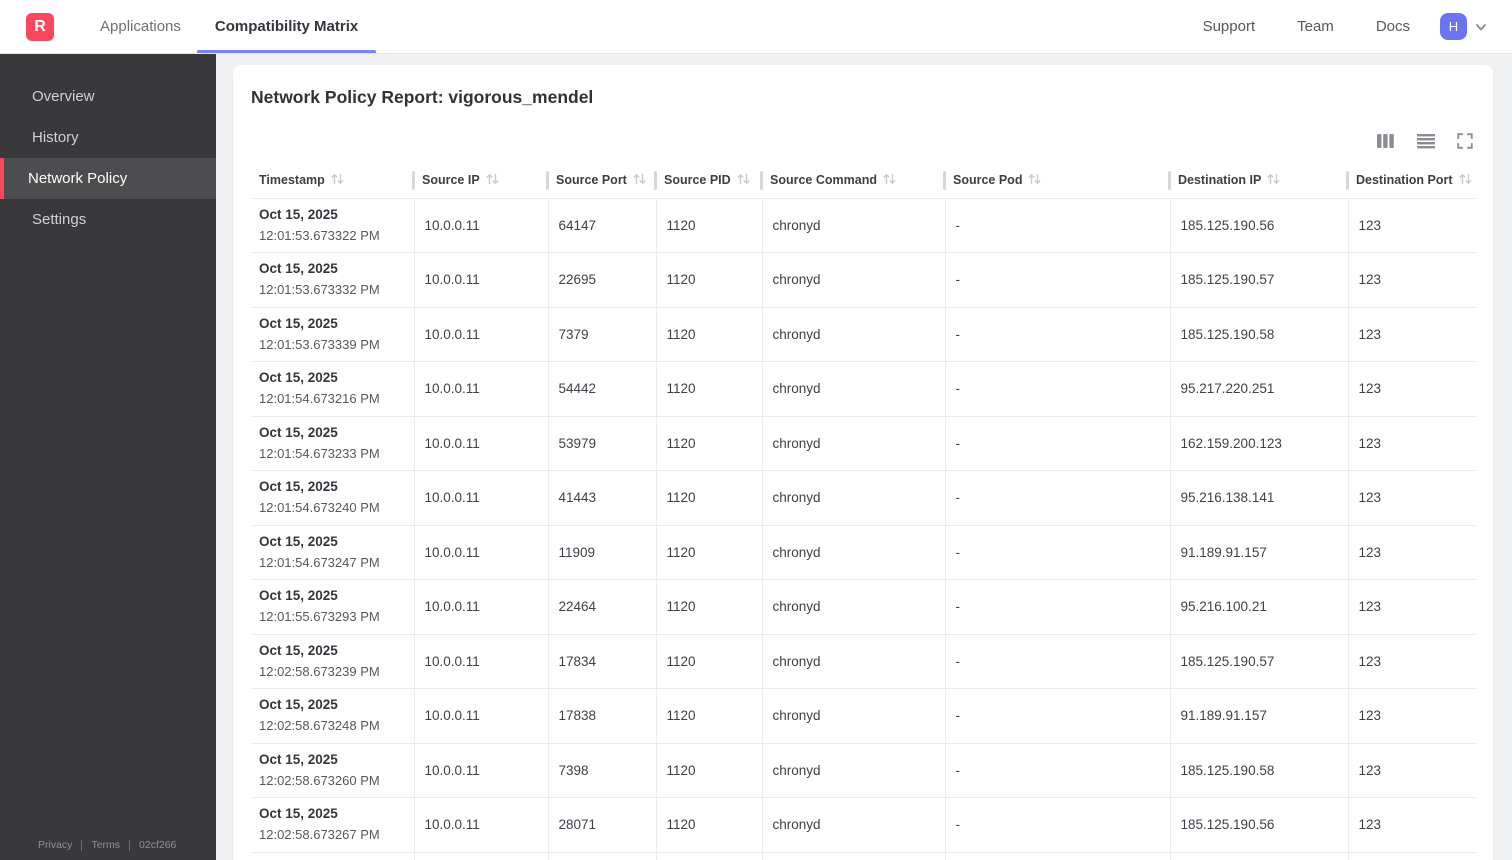  Describe the element at coordinates (40, 26) in the screenshot. I see `app-logo: R` at that location.